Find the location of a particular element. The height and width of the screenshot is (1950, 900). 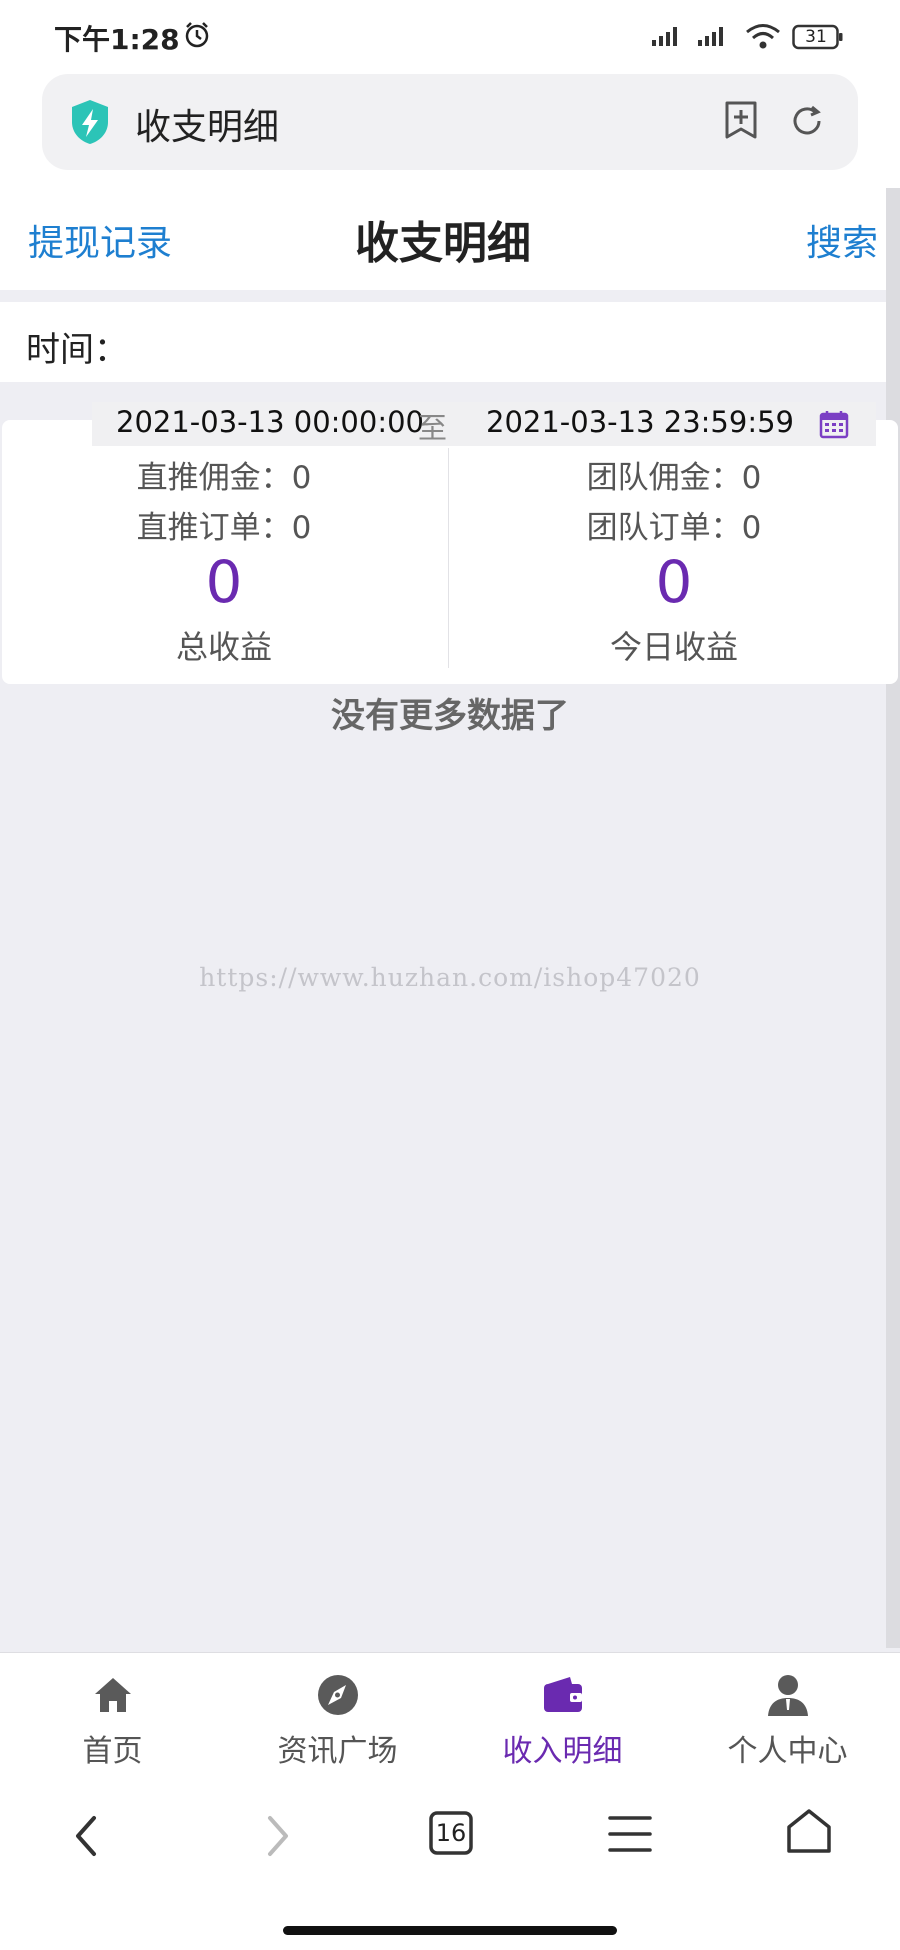

status-time: 下午1:28 is located at coordinates (117, 39).